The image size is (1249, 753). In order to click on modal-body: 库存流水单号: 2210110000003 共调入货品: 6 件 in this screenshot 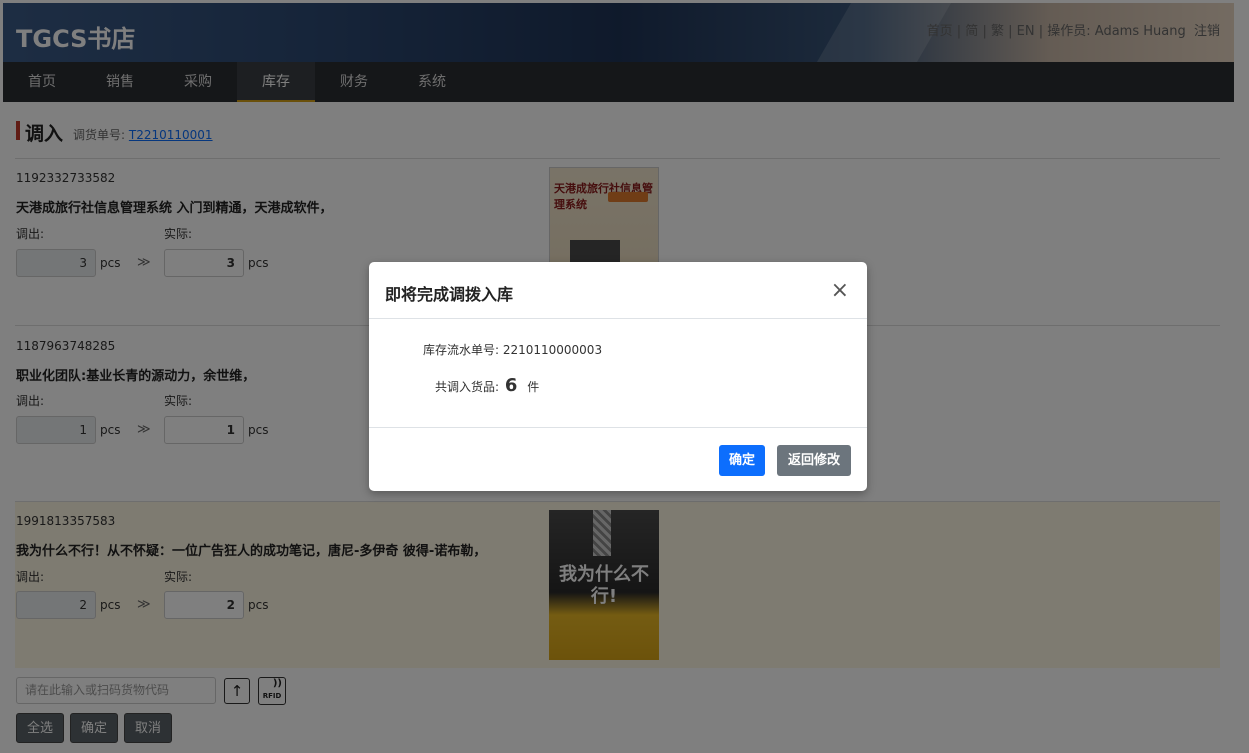, I will do `click(618, 373)`.